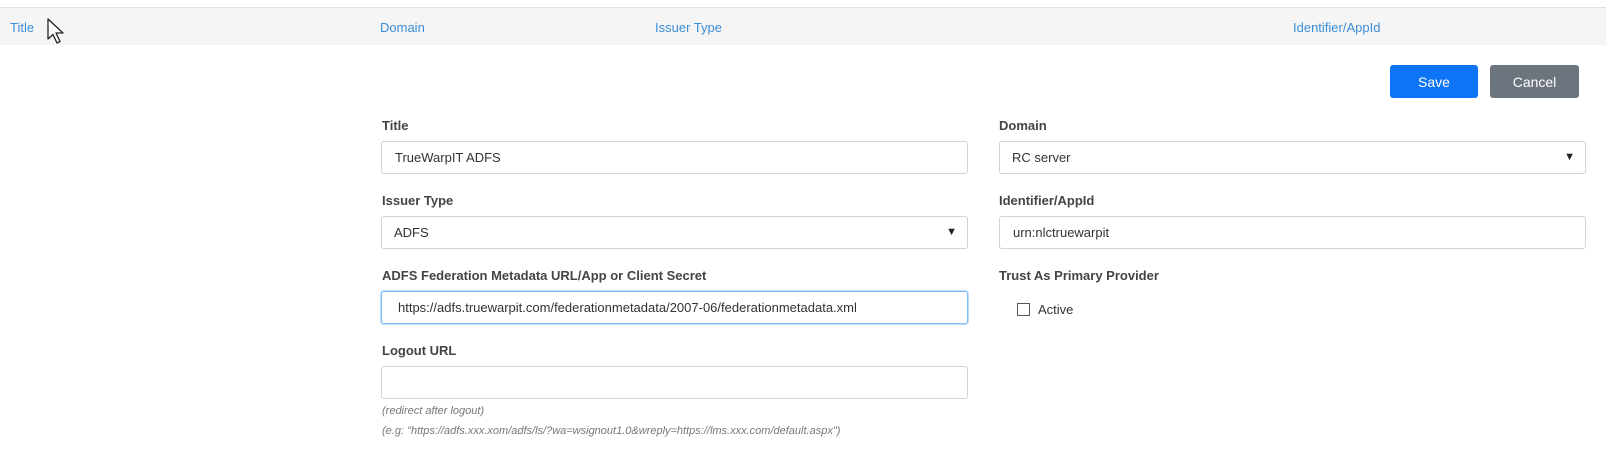  What do you see at coordinates (1079, 275) in the screenshot?
I see `trust-primary-label: Trust As Primary Provider` at bounding box center [1079, 275].